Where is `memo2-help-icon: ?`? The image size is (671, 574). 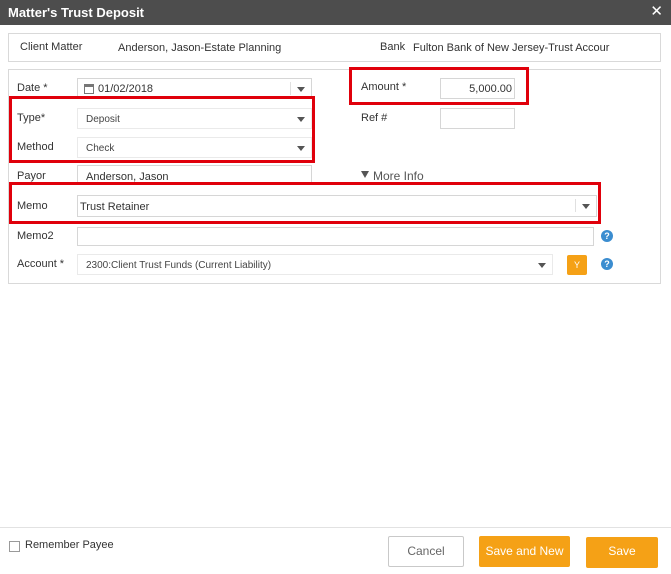 memo2-help-icon: ? is located at coordinates (607, 236).